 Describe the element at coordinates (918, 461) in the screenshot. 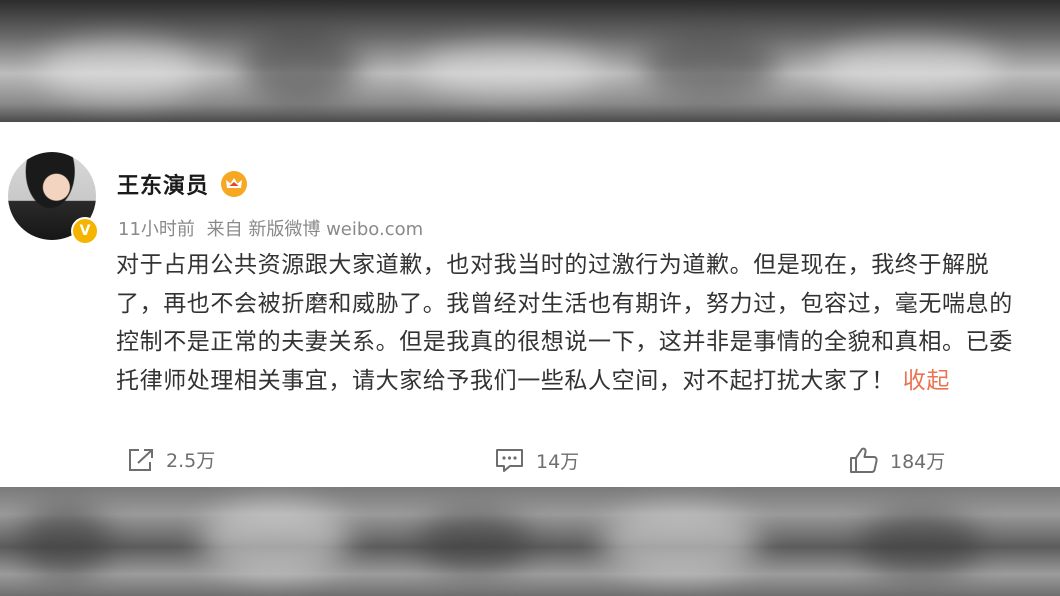

I see `like-count: 184万` at that location.